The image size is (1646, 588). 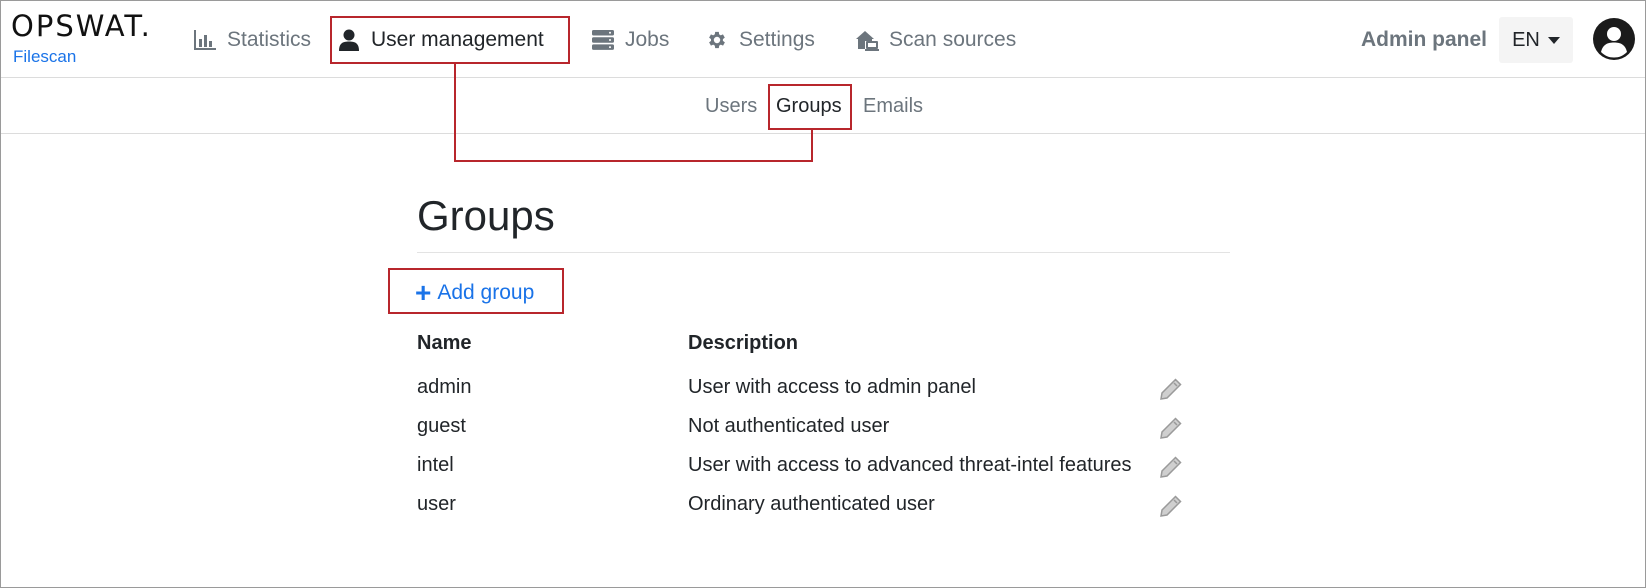 I want to click on user-icon, so click(x=349, y=40).